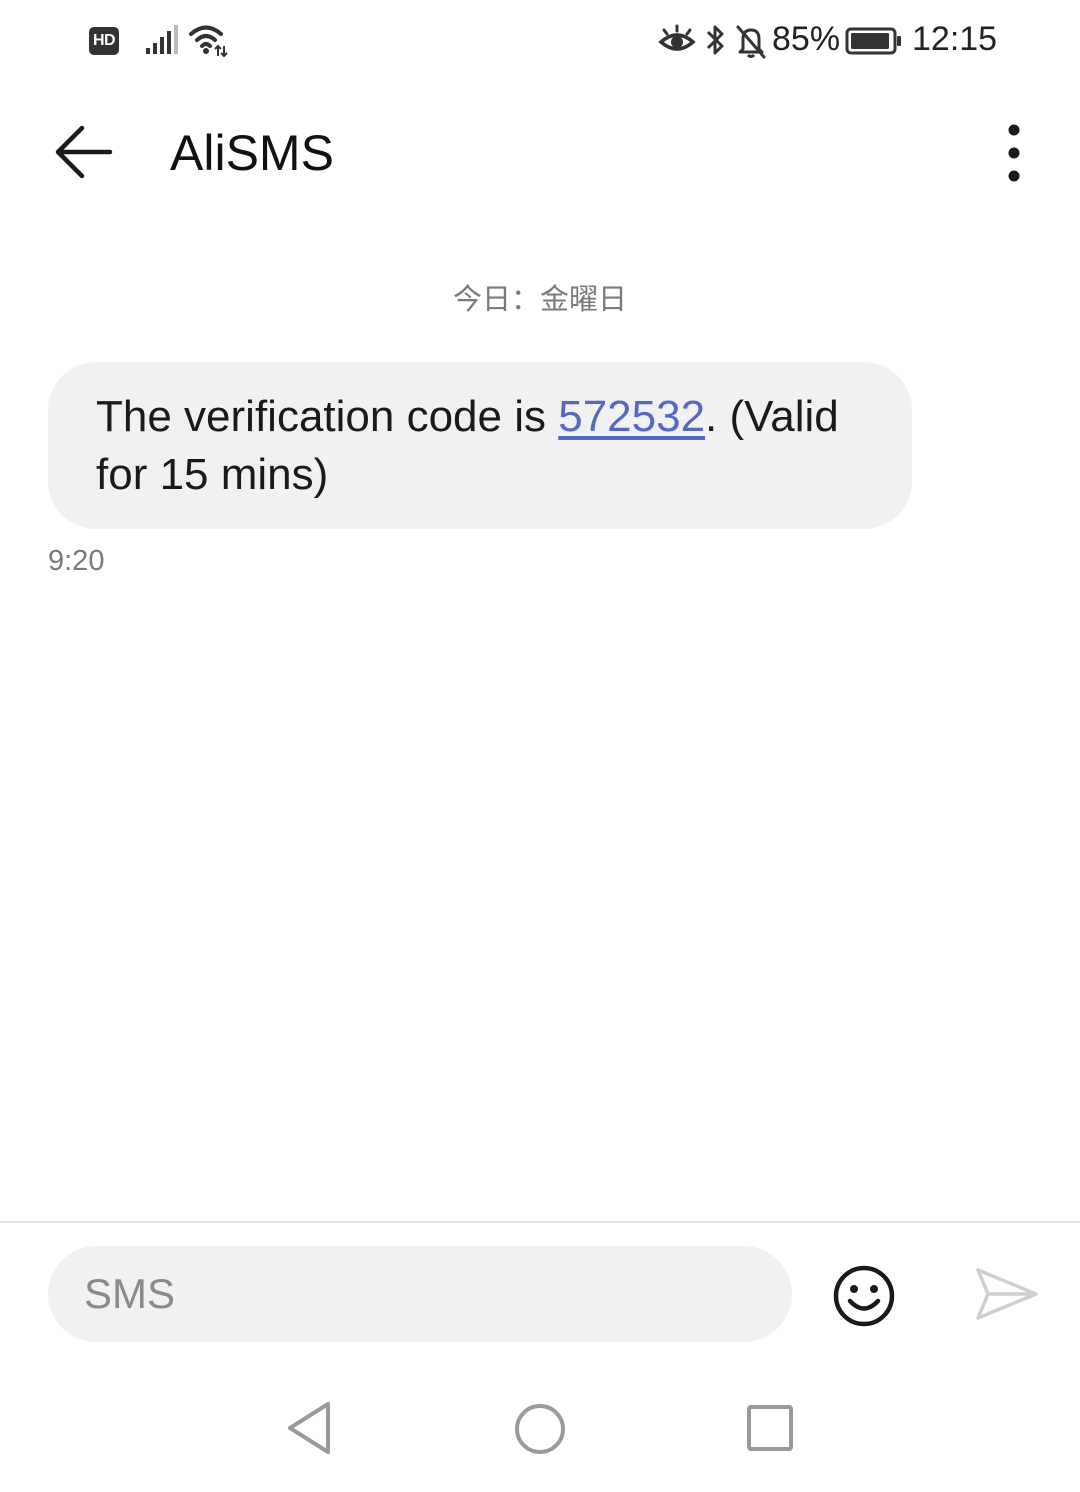 This screenshot has width=1080, height=1492. What do you see at coordinates (540, 155) in the screenshot?
I see `conversation-header: AliSMS` at bounding box center [540, 155].